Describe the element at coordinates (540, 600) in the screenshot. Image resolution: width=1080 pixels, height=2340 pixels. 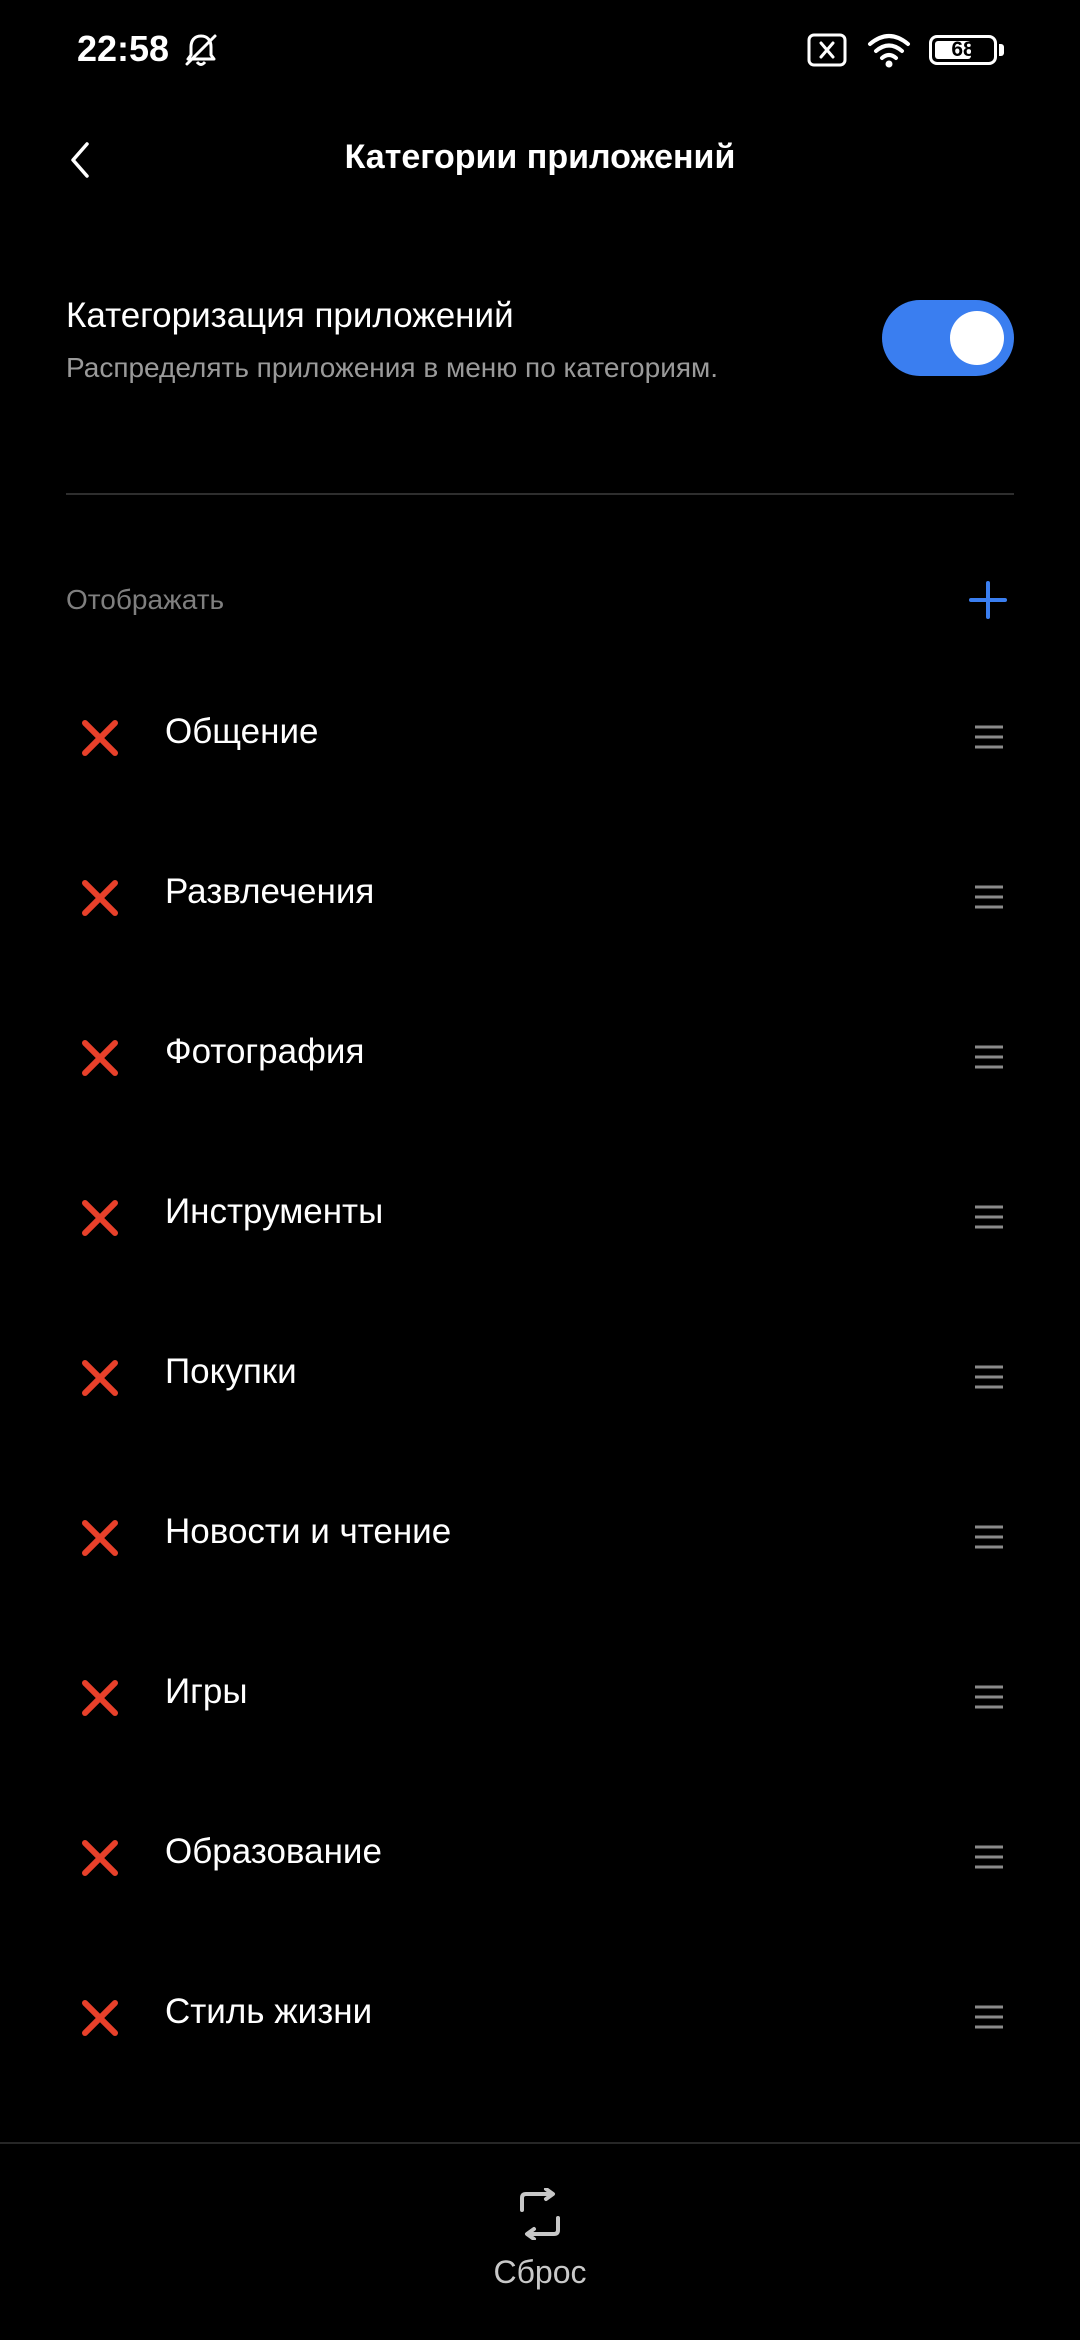
I see `display-section-header: Отображать` at that location.